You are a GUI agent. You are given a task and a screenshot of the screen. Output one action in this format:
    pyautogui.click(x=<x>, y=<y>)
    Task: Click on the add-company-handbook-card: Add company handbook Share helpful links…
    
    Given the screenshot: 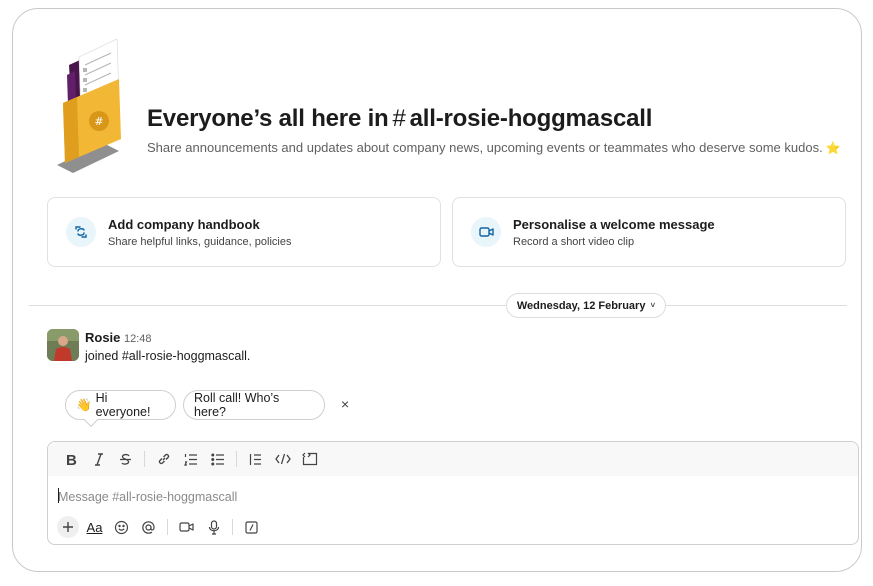 What is the action you would take?
    pyautogui.click(x=244, y=232)
    